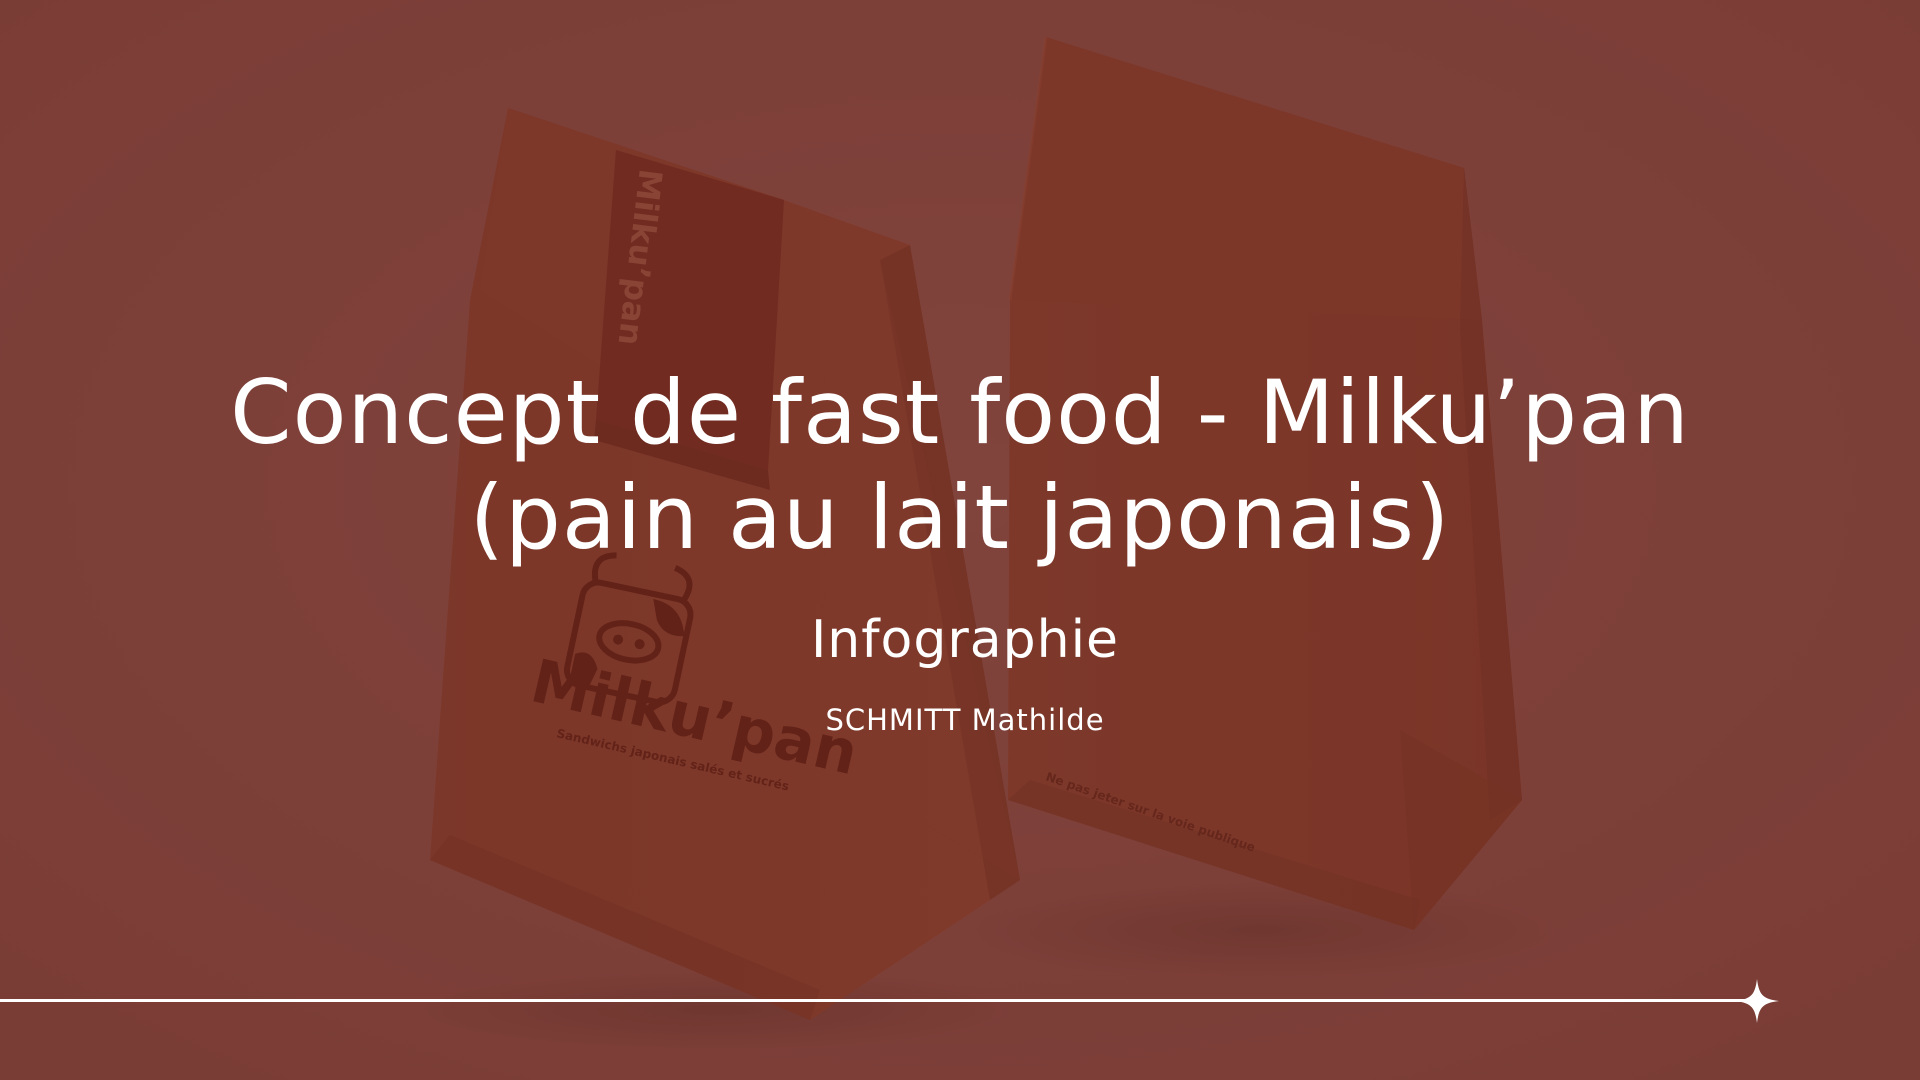 This screenshot has width=1920, height=1080. Describe the element at coordinates (960, 412) in the screenshot. I see `title-line-1: Concept de fast food - Milku’pan` at that location.